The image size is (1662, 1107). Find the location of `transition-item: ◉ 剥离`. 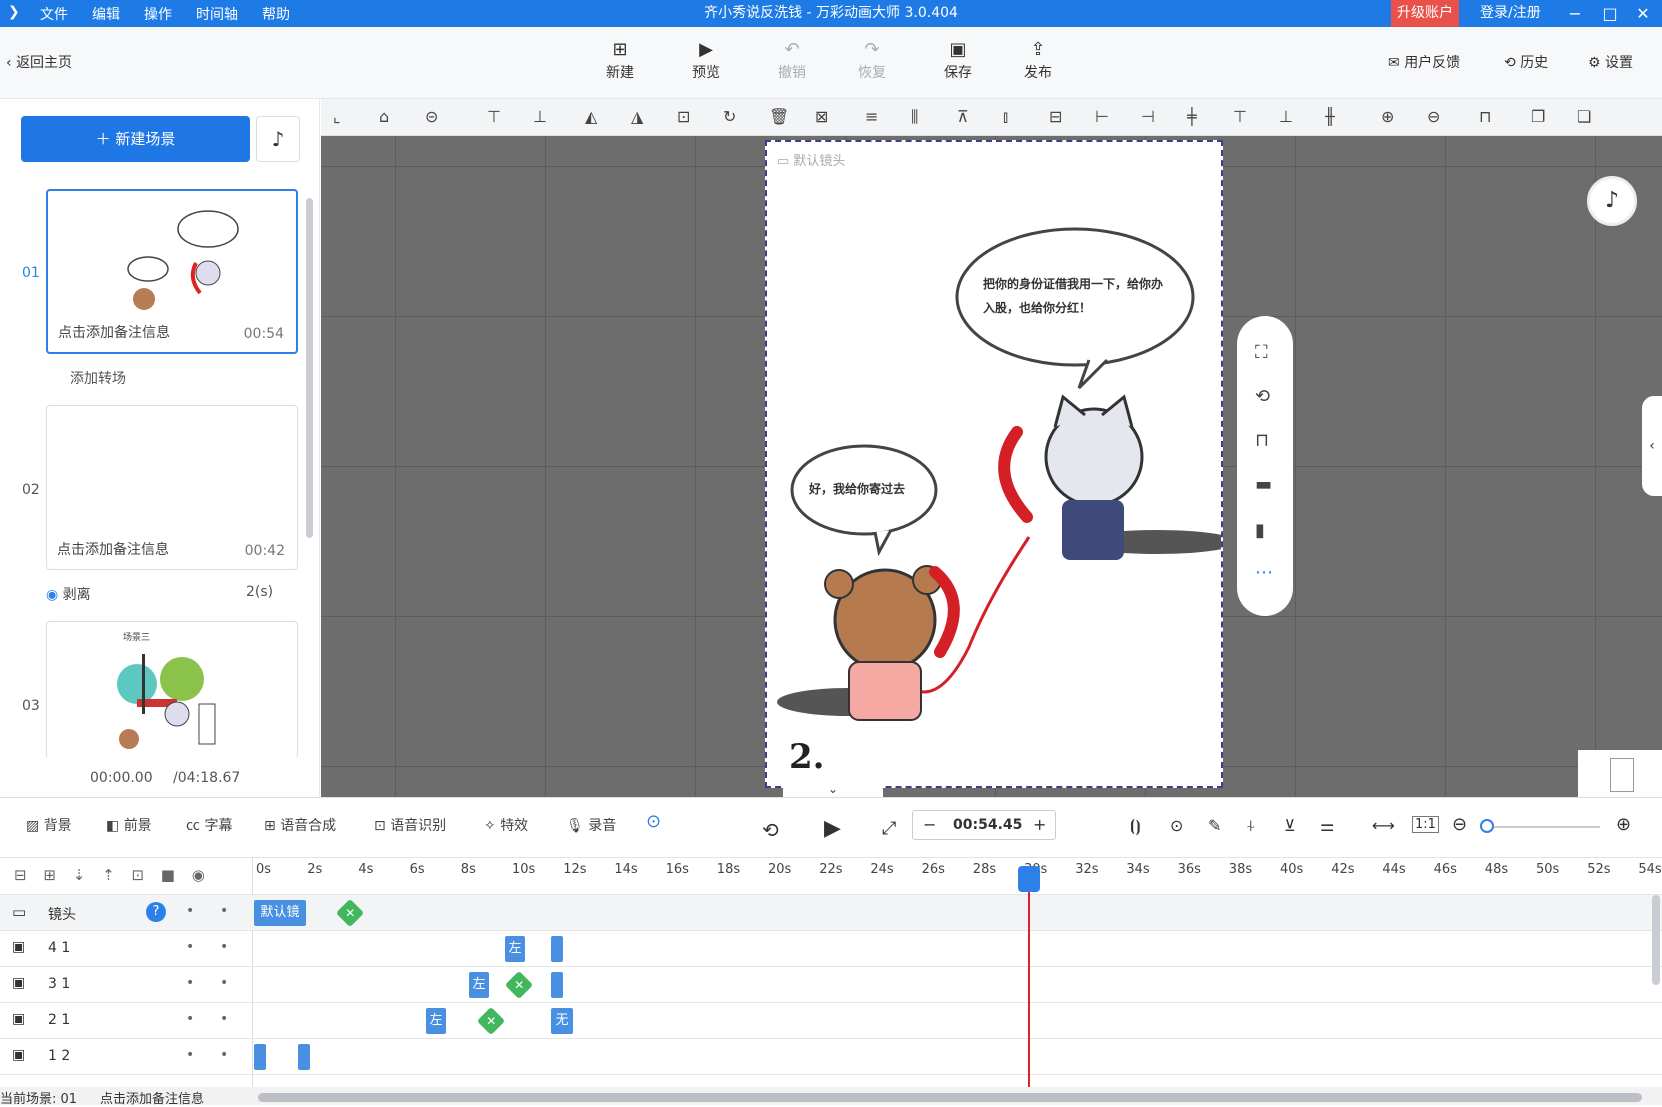

transition-item: ◉ 剥离 is located at coordinates (68, 594).